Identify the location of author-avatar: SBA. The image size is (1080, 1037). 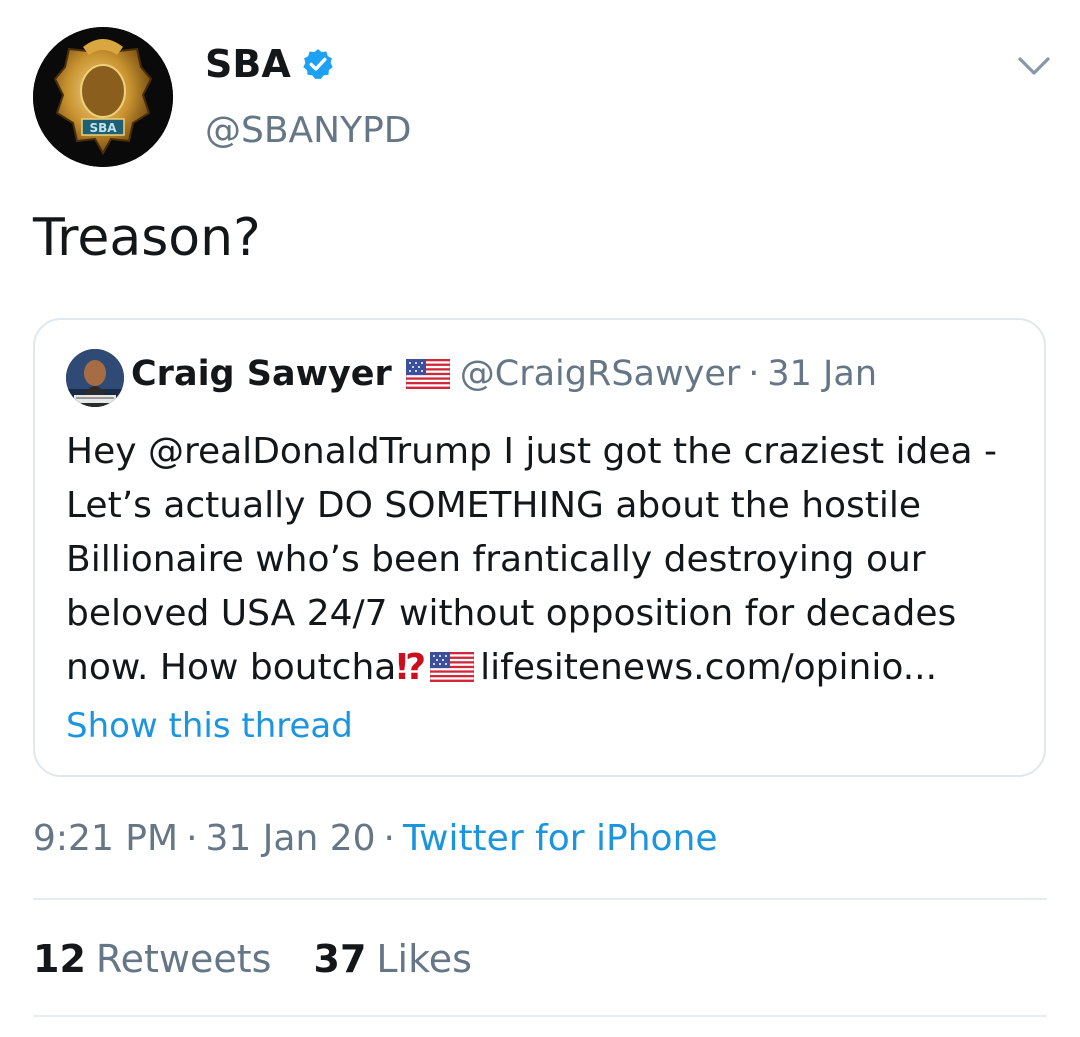
(103, 97).